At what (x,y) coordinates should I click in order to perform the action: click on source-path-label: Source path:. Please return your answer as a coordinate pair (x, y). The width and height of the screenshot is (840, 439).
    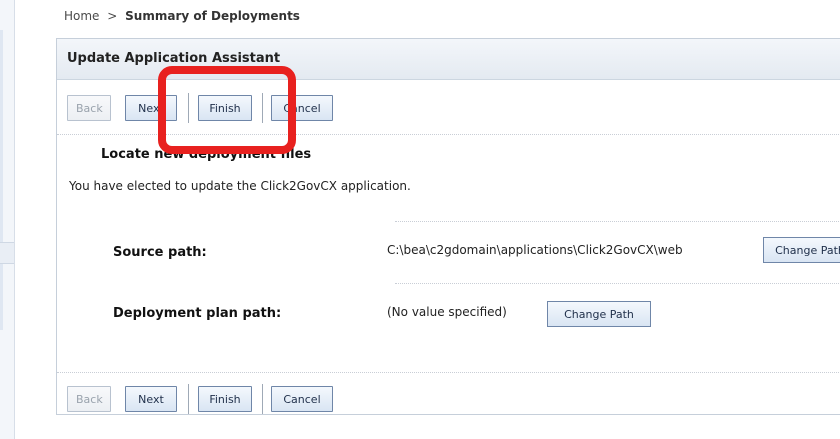
    Looking at the image, I should click on (160, 252).